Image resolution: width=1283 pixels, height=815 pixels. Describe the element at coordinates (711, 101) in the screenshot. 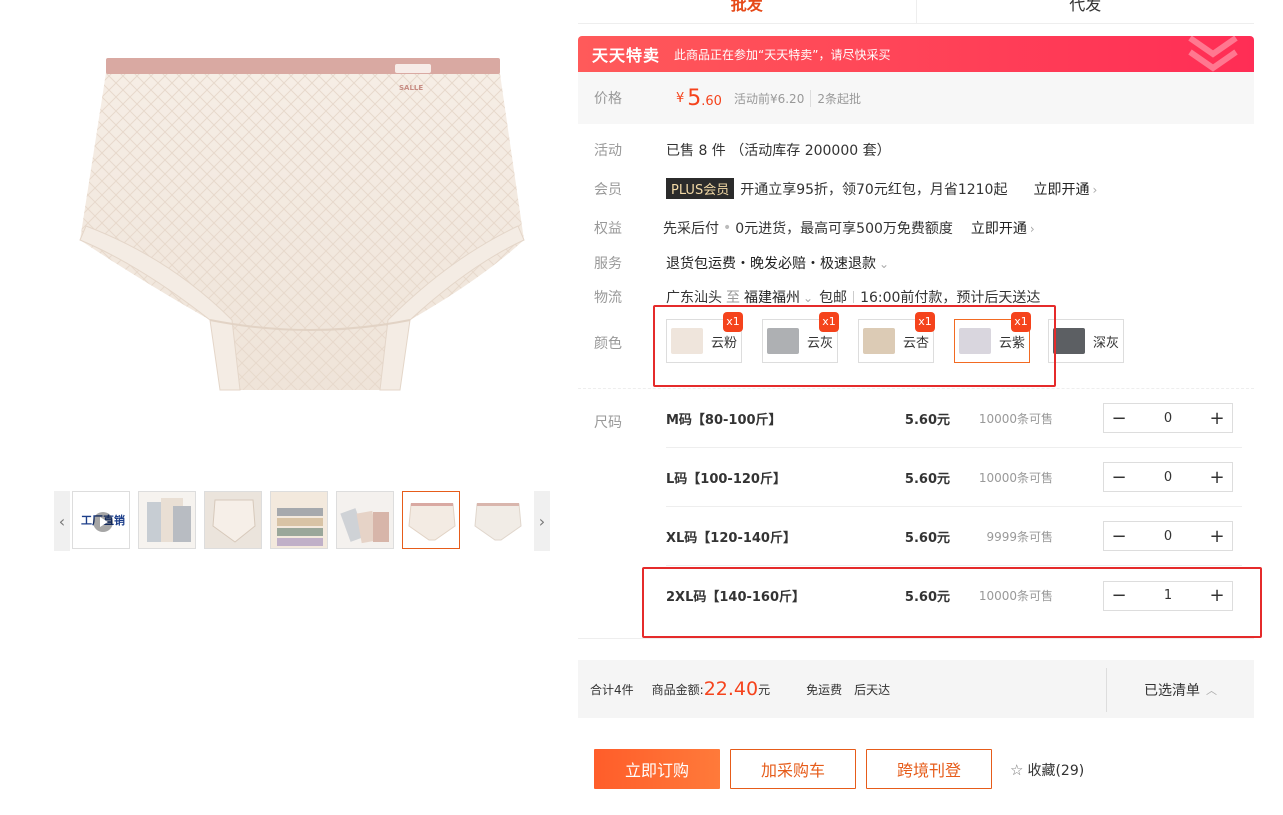

I see `price-decimal: .60` at that location.